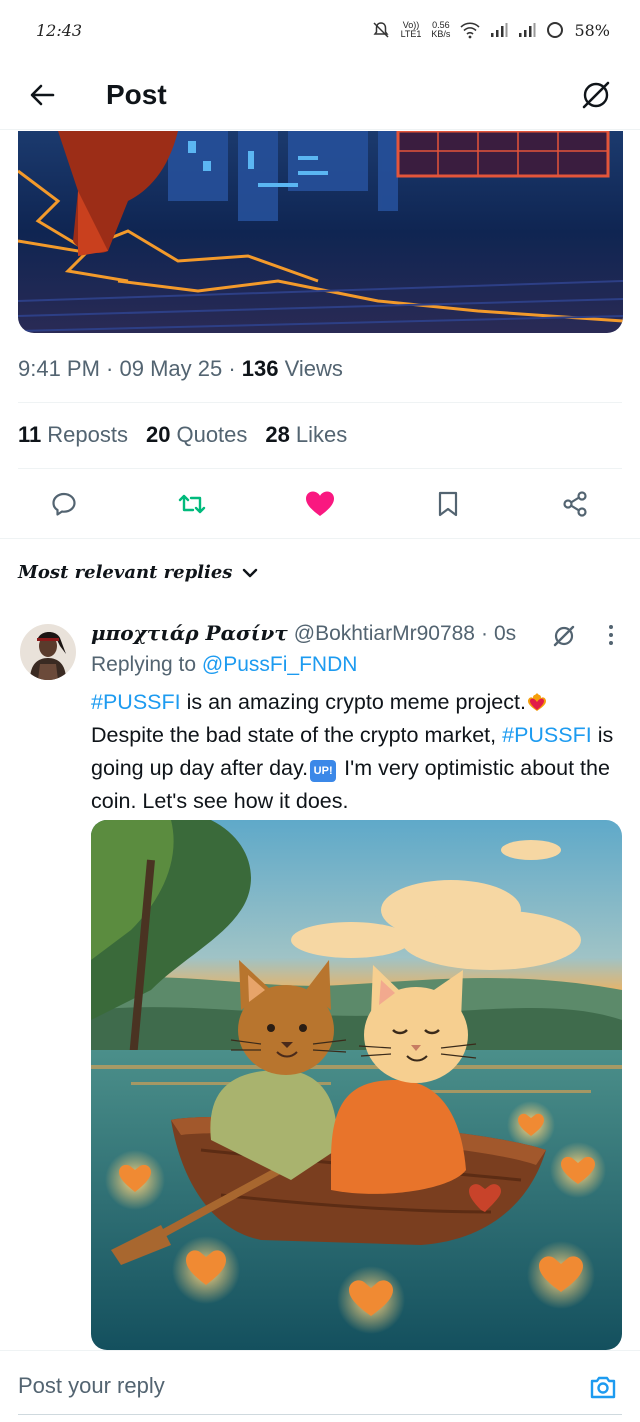 The width and height of the screenshot is (640, 1422). What do you see at coordinates (59, 30) in the screenshot?
I see `status-time: 12:43` at bounding box center [59, 30].